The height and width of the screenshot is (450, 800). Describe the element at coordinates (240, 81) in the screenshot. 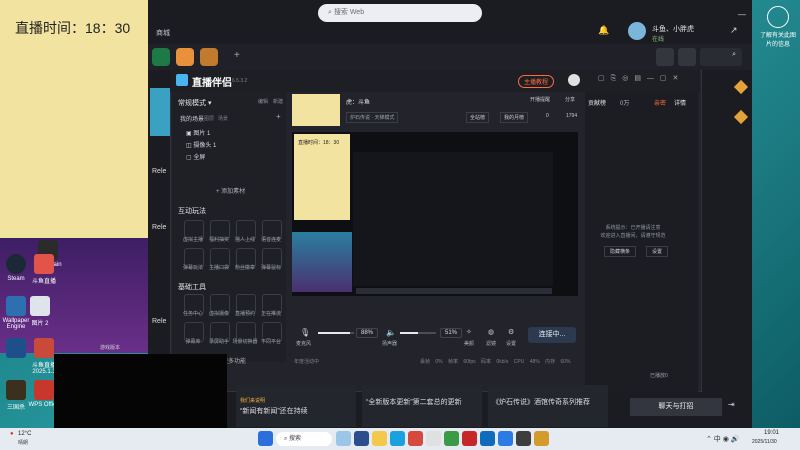

I see `companion-version: 6.5.3.2` at that location.